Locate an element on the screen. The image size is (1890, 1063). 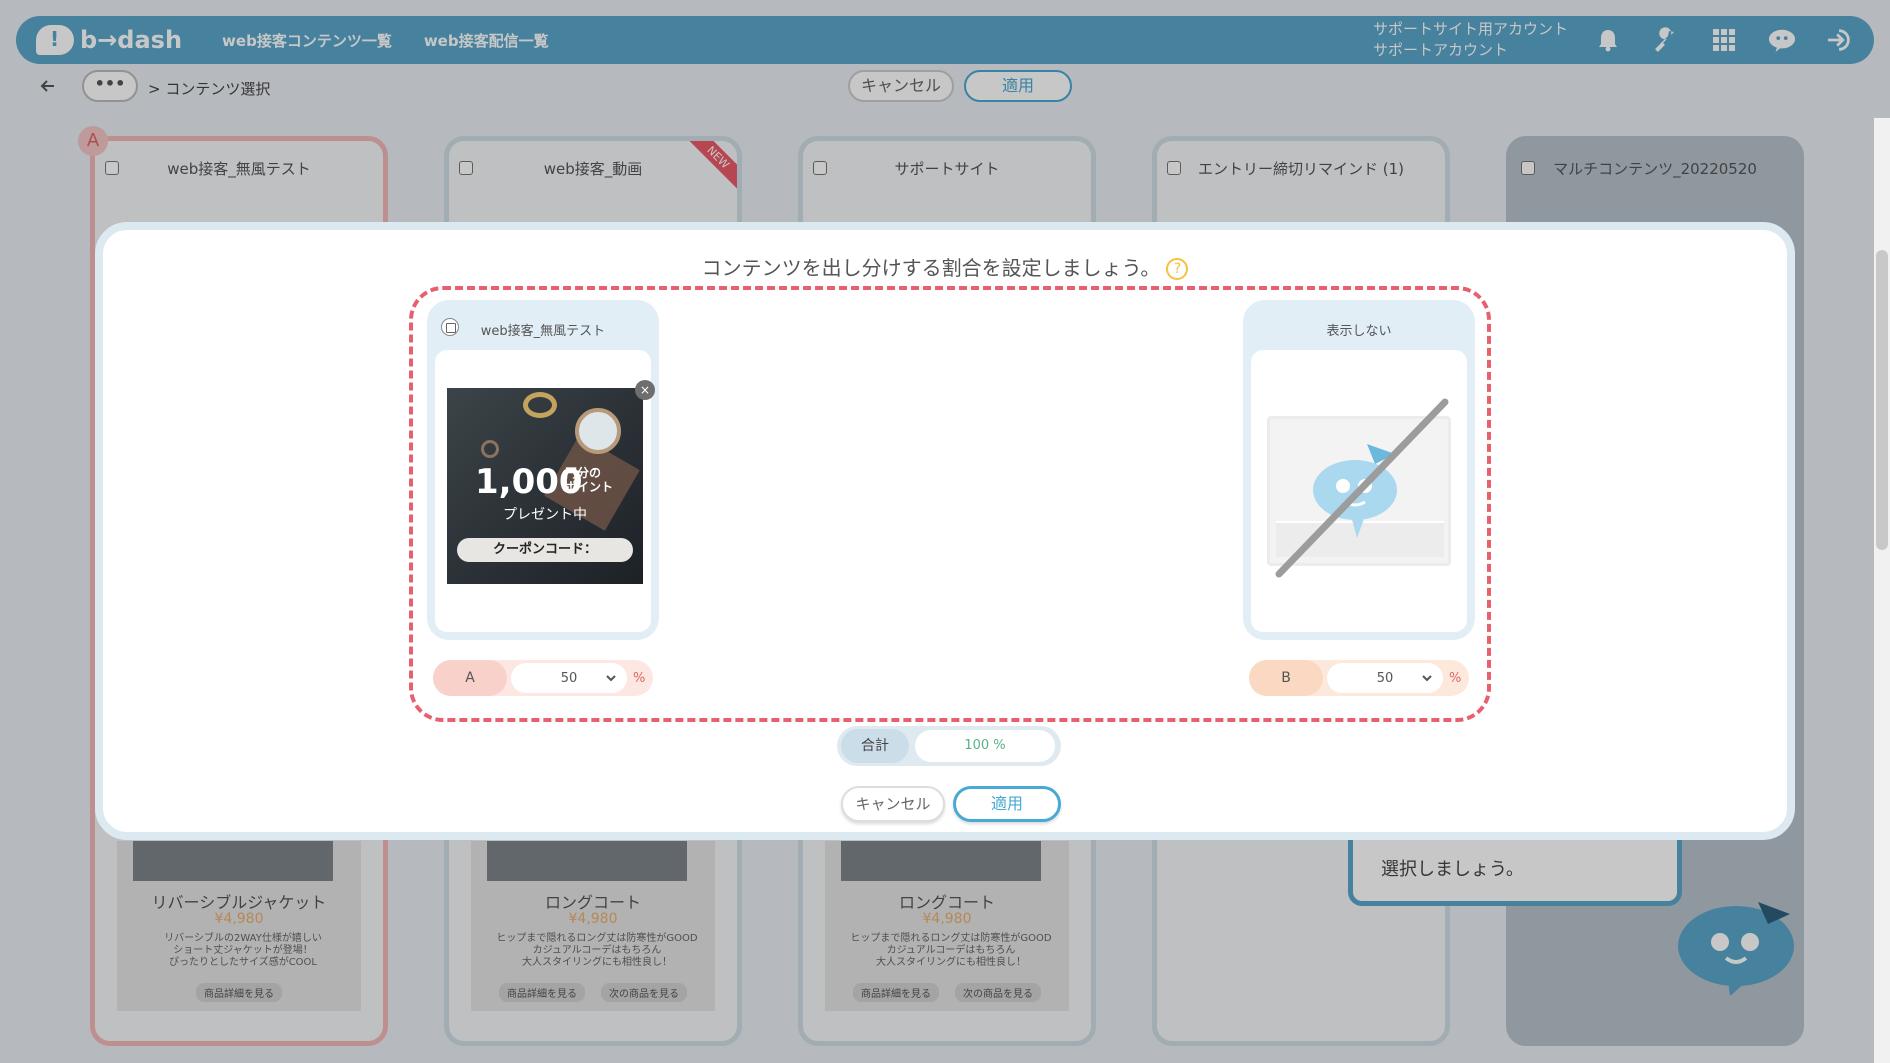
card-preview: 1,000 円分の ポイント プレゼント中 クーポンコード： × is located at coordinates (545, 491).